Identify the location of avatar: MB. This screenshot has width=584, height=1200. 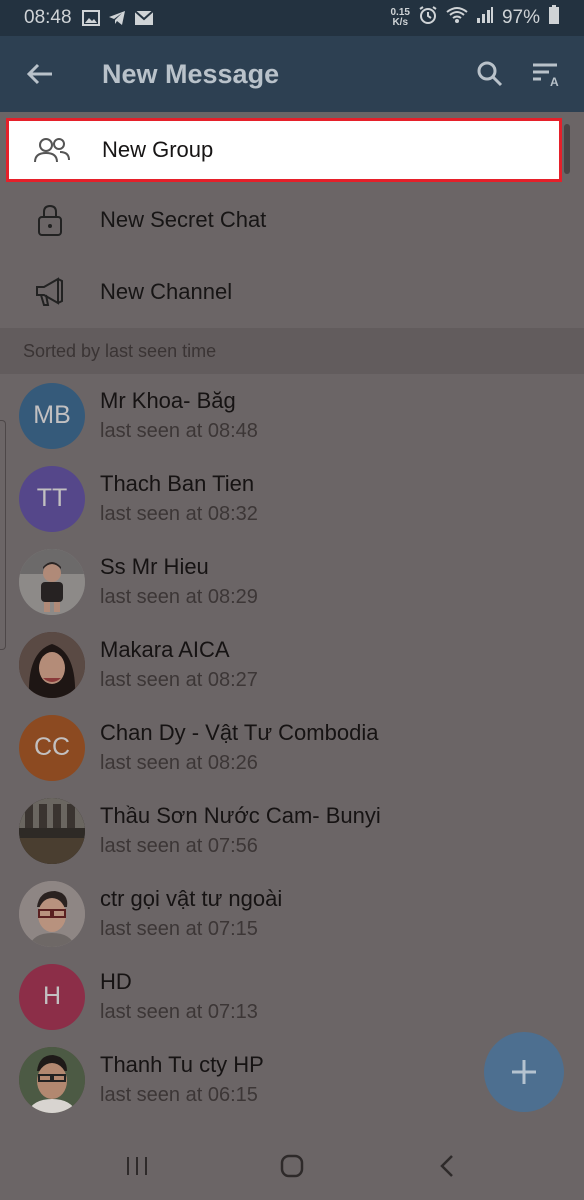
(52, 415).